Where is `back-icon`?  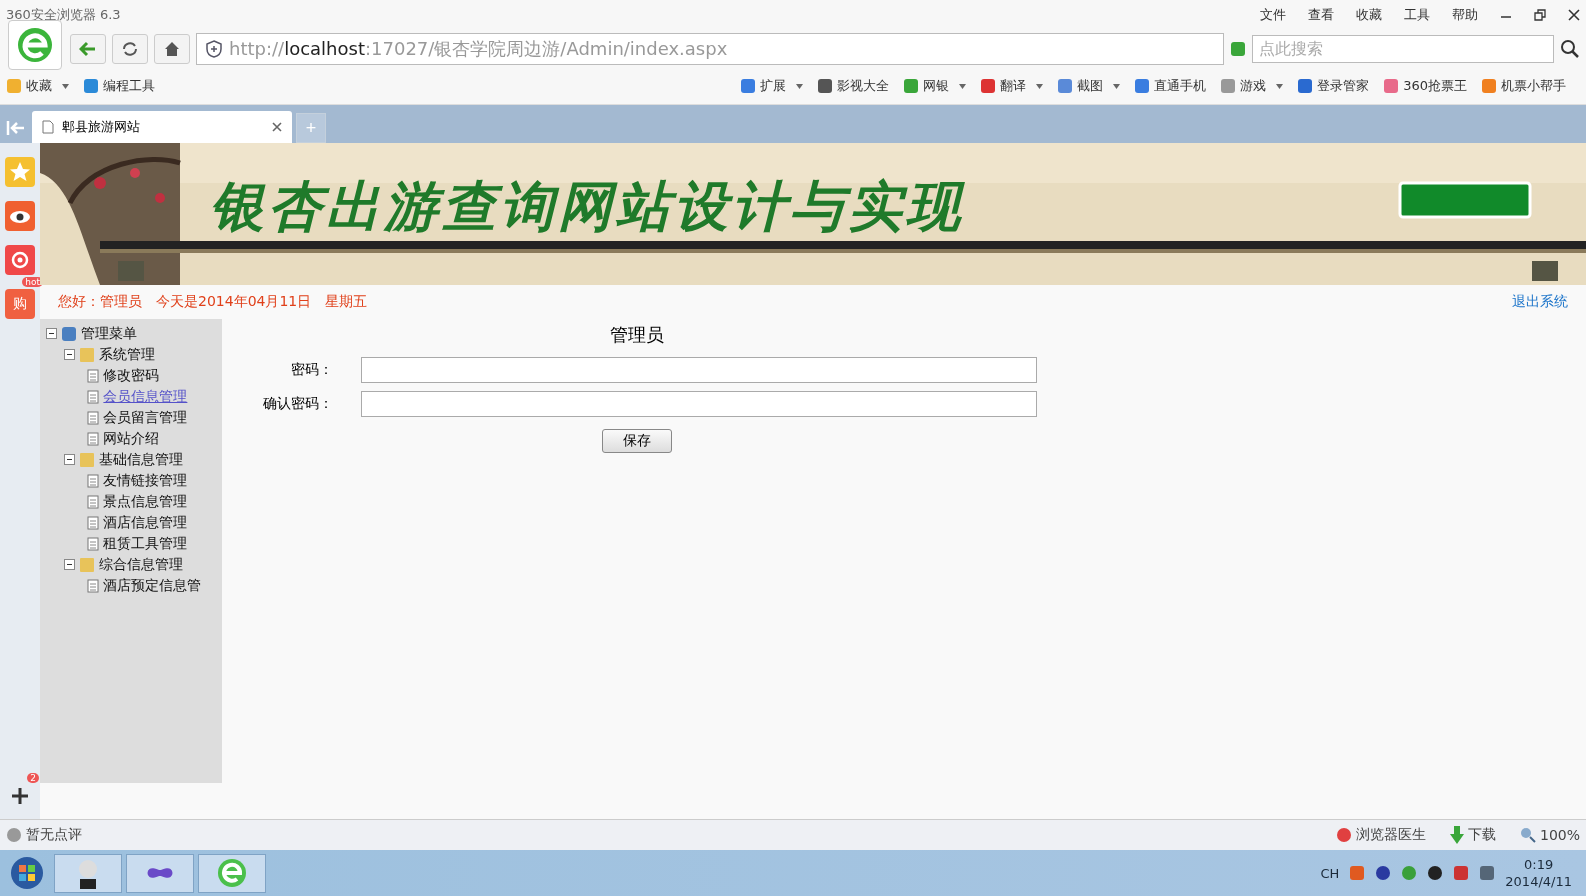
back-icon is located at coordinates (88, 49).